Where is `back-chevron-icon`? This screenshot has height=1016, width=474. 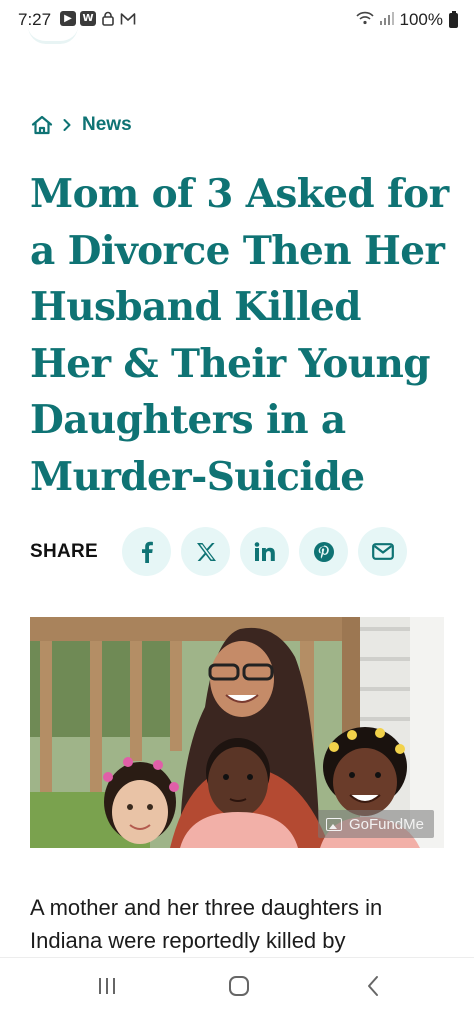 back-chevron-icon is located at coordinates (373, 988).